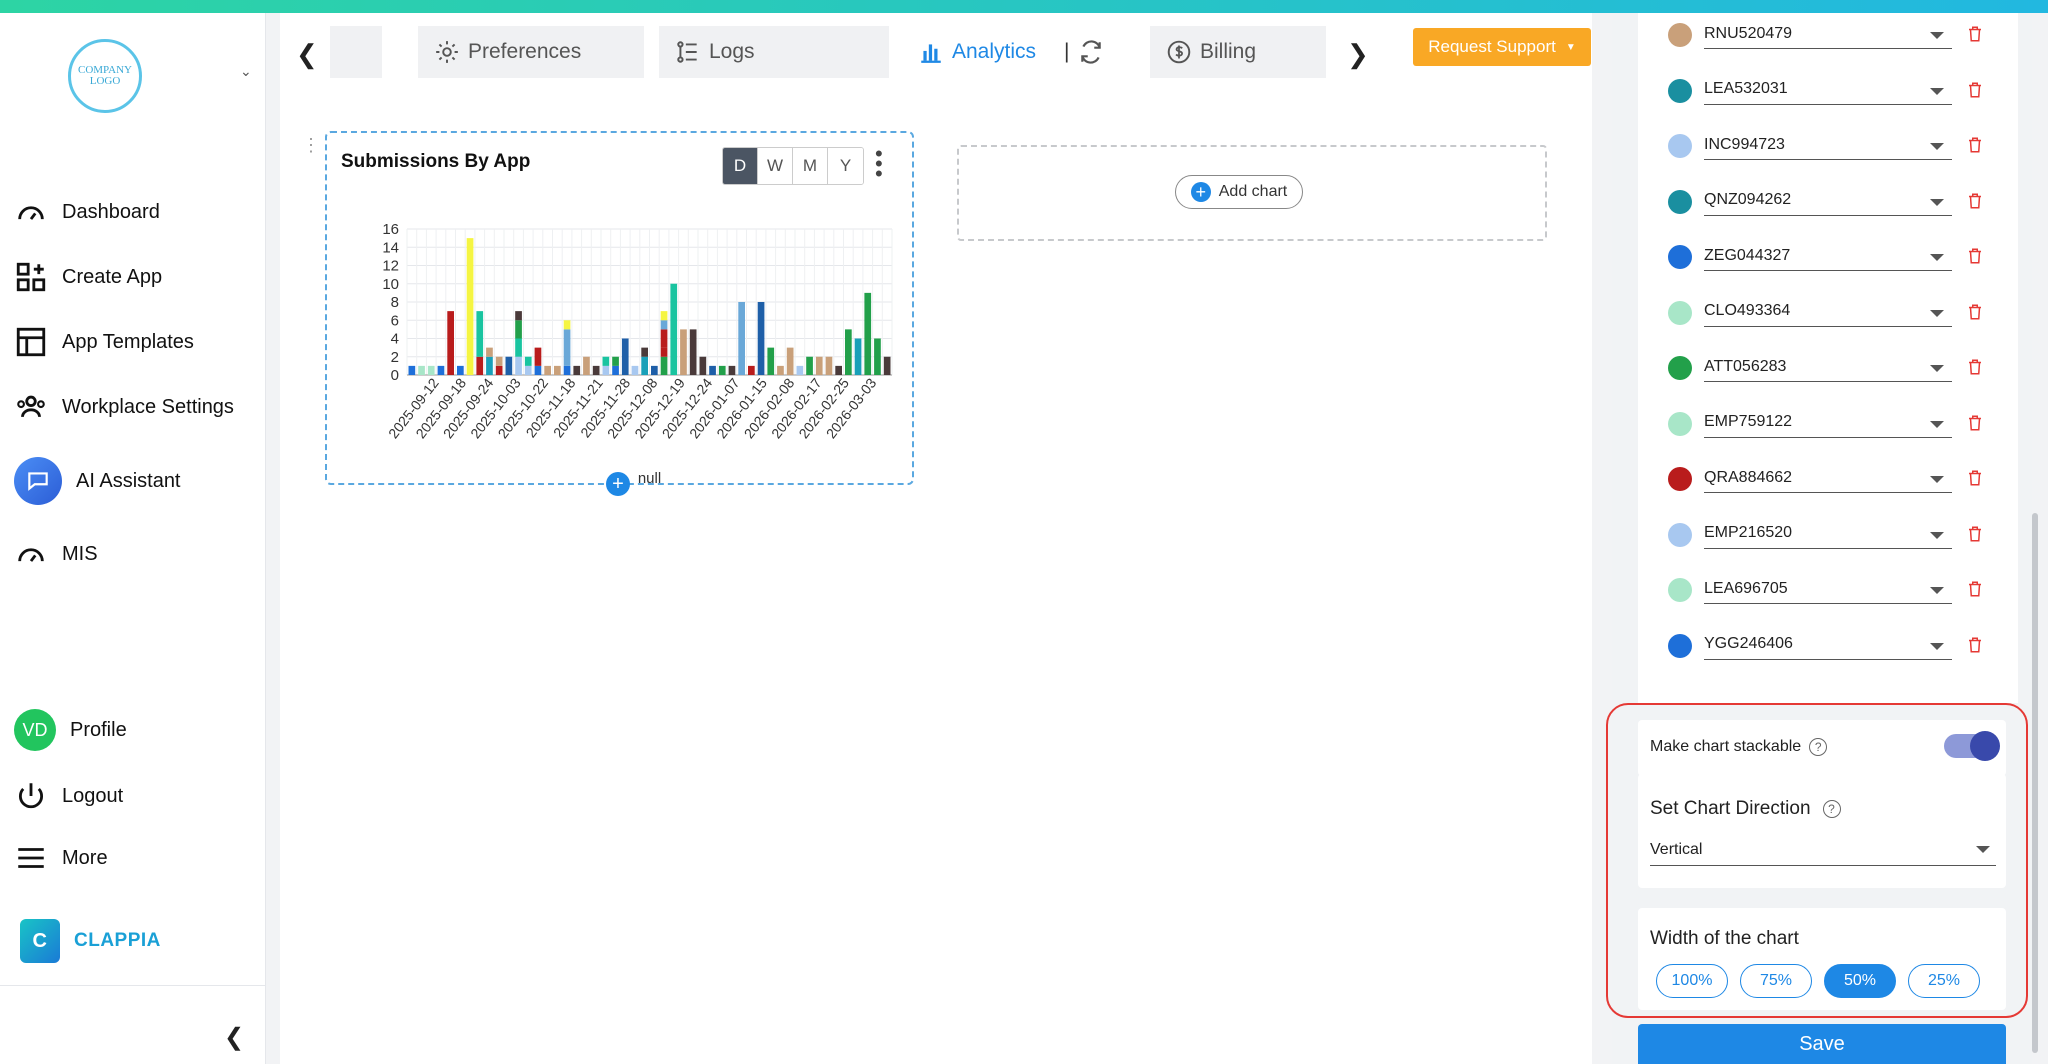 Image resolution: width=2048 pixels, height=1064 pixels. What do you see at coordinates (1828, 589) in the screenshot?
I see `series-select: LEA696705` at bounding box center [1828, 589].